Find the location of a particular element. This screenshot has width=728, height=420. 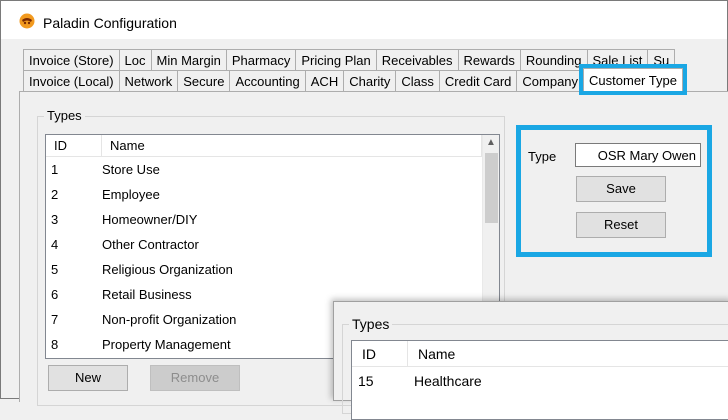

reset-button: Reset is located at coordinates (621, 225).